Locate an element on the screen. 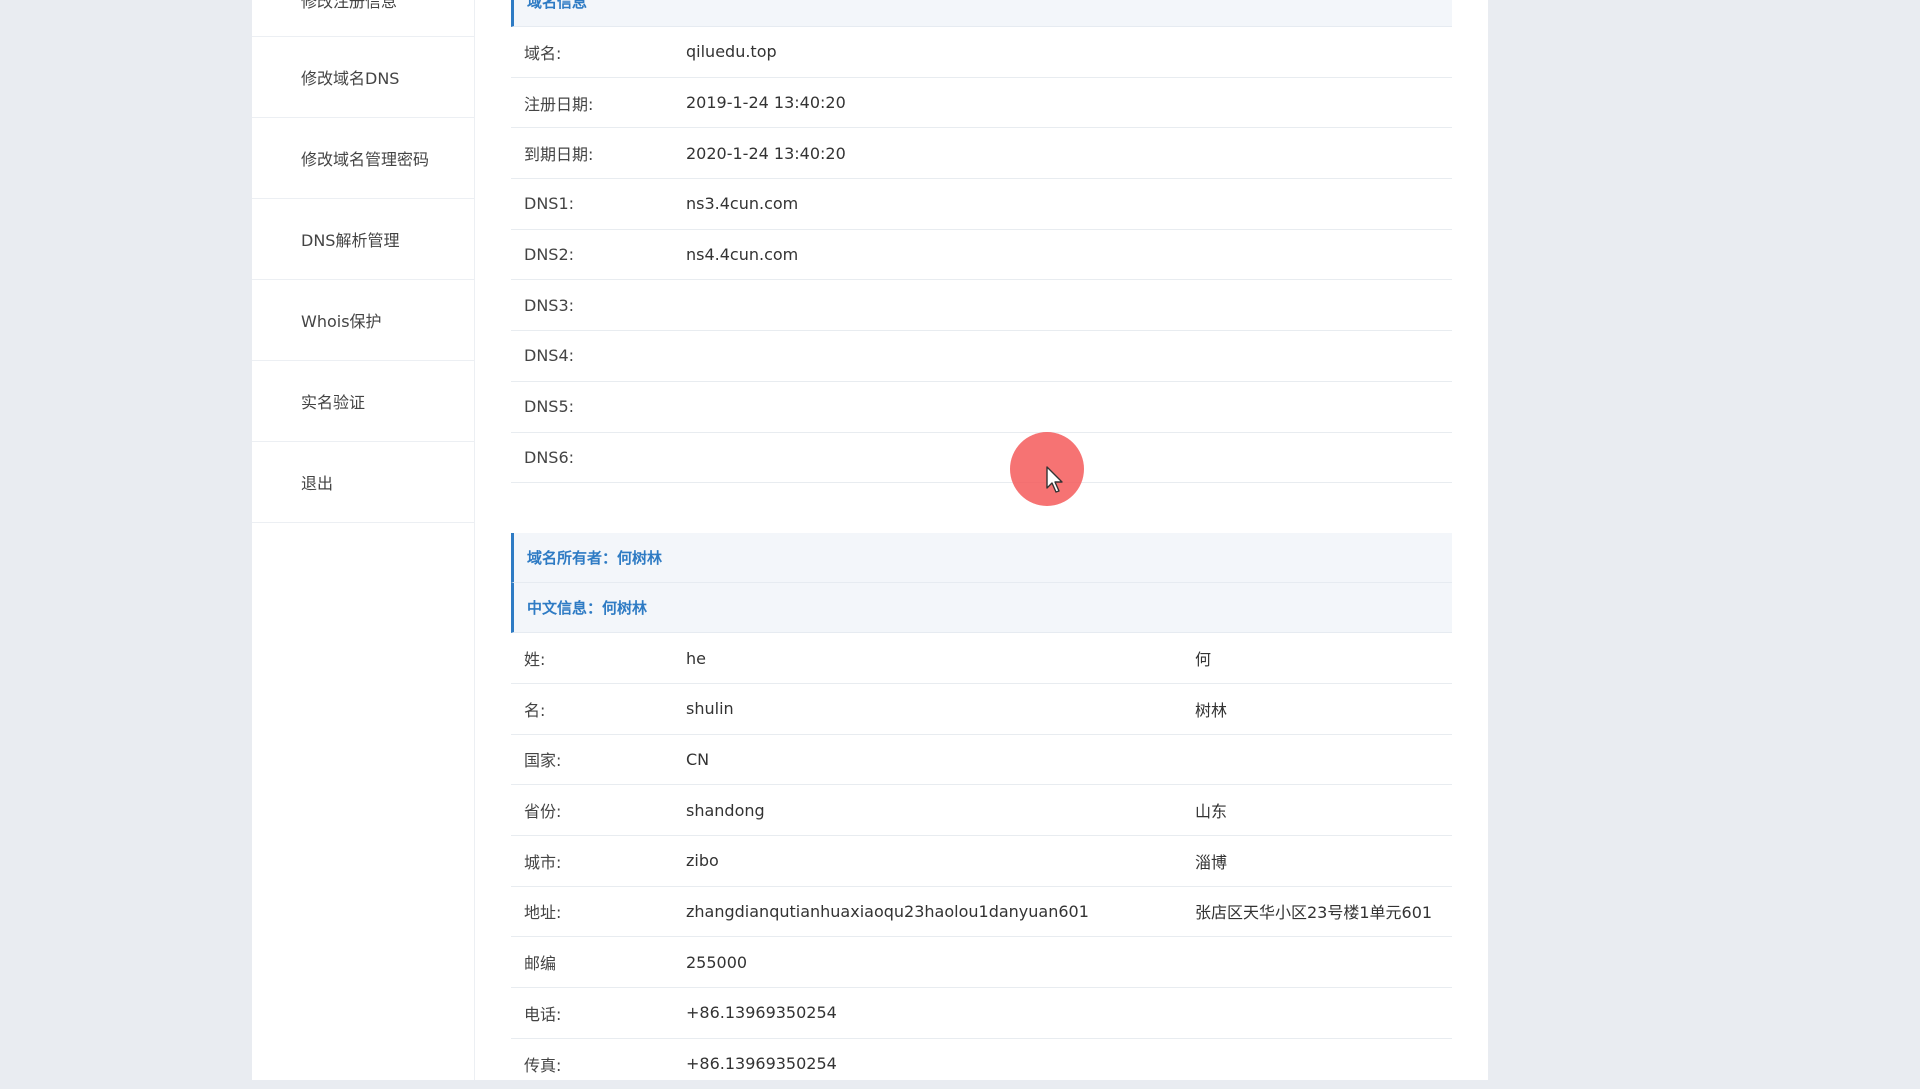 The height and width of the screenshot is (1089, 1920). table-row: 域名: qiluedu.top is located at coordinates (981, 52).